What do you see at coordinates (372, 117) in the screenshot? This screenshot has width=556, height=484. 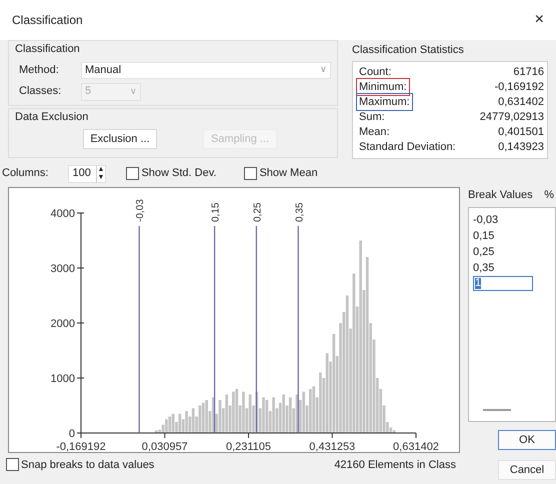 I see `statistic-label: Sum:` at bounding box center [372, 117].